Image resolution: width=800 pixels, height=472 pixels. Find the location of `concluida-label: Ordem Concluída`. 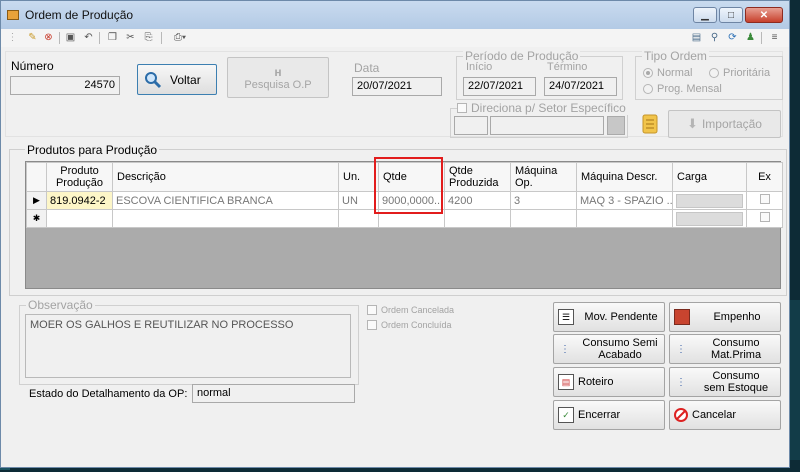

concluida-label: Ordem Concluída is located at coordinates (416, 325).